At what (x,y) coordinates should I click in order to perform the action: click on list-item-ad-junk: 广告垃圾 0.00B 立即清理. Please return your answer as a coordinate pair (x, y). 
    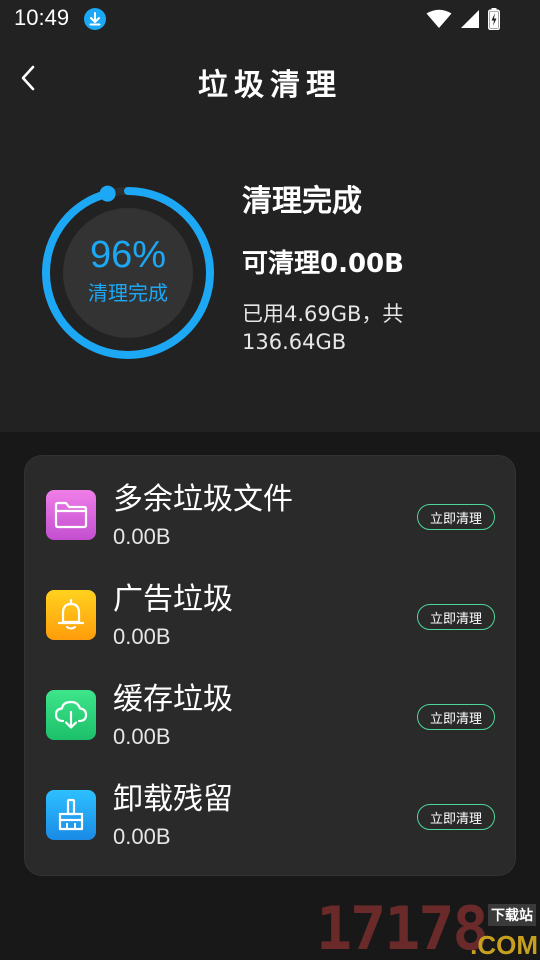
    Looking at the image, I should click on (271, 606).